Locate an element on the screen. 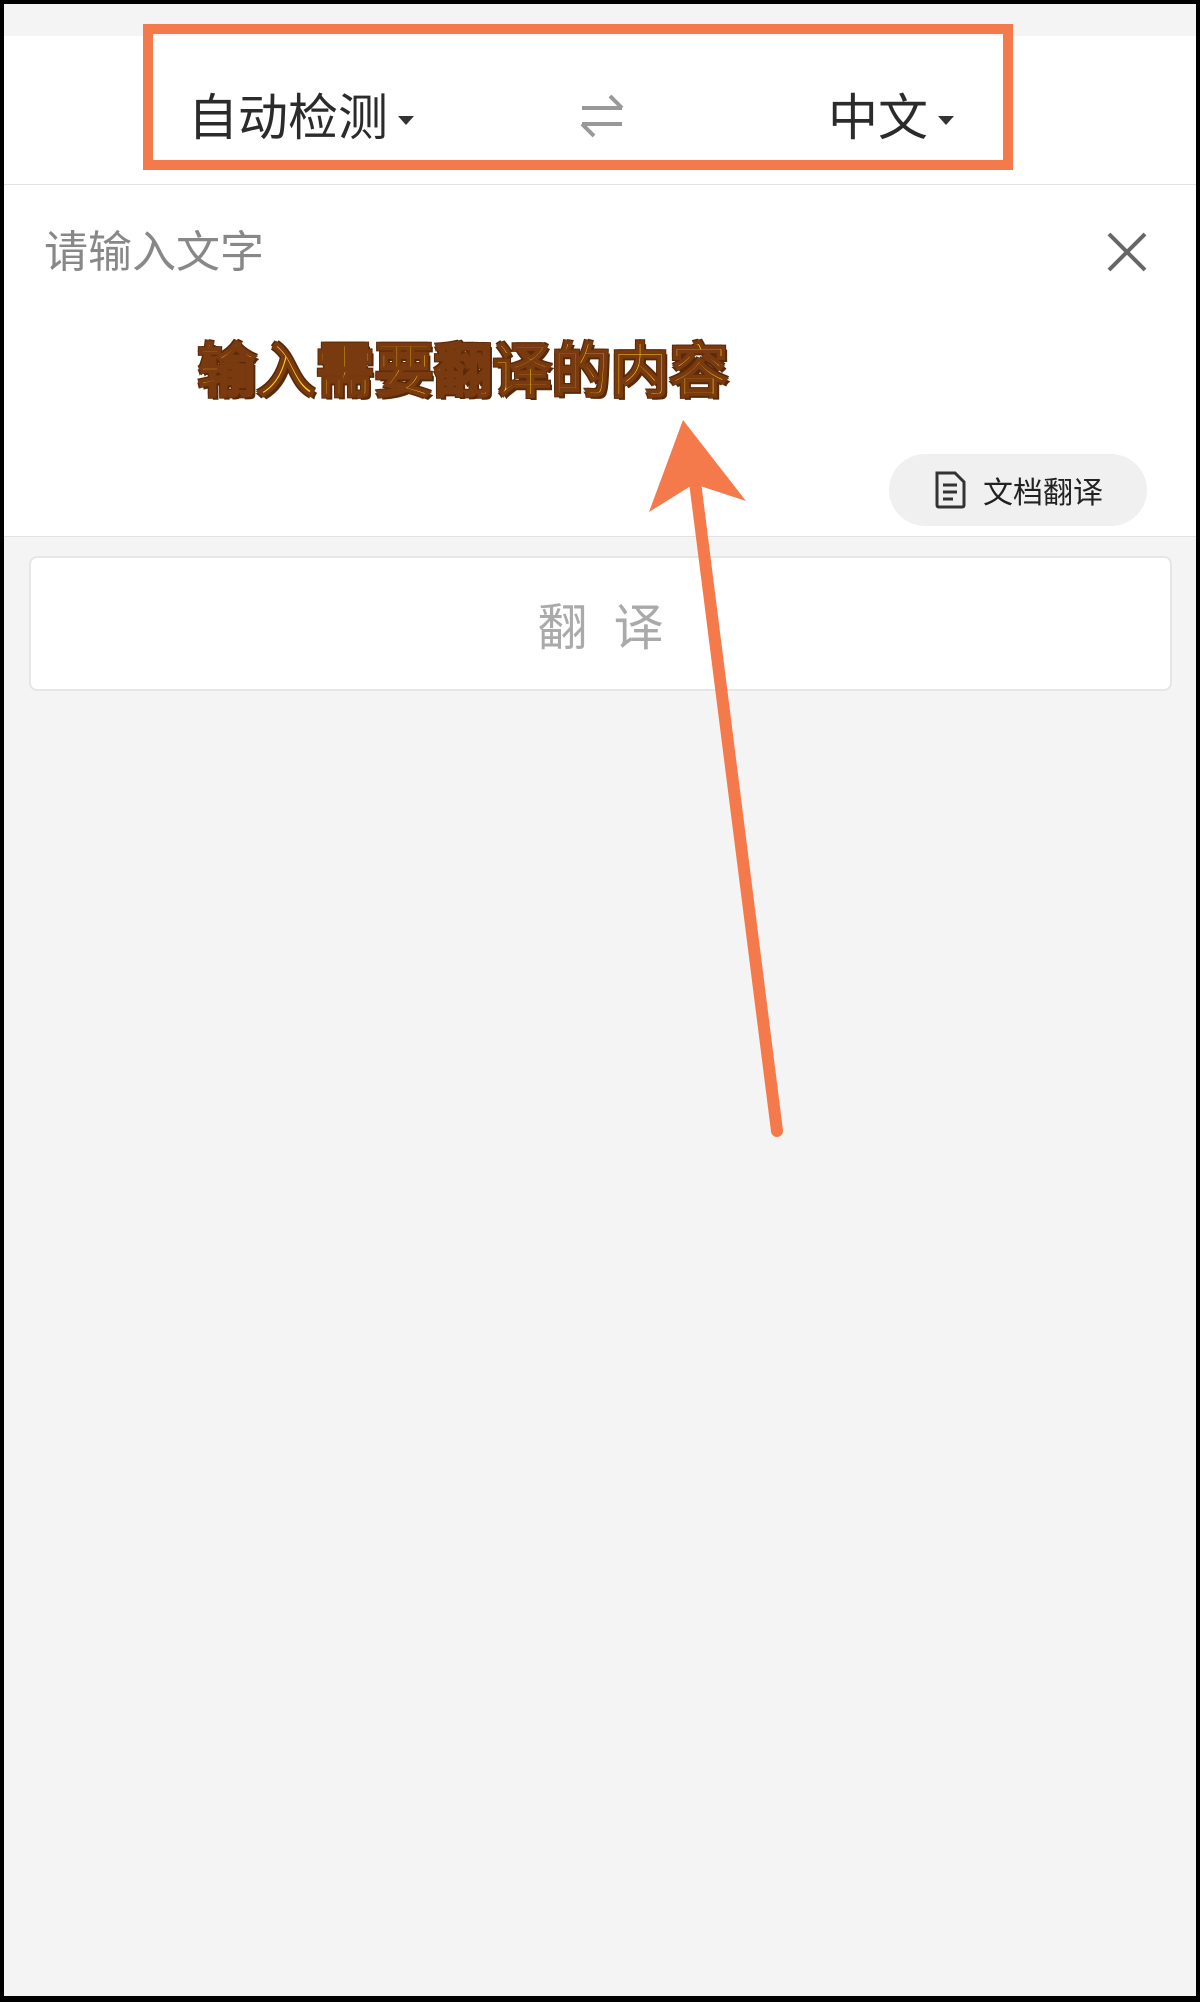 This screenshot has height=2002, width=1200. document-icon is located at coordinates (950, 490).